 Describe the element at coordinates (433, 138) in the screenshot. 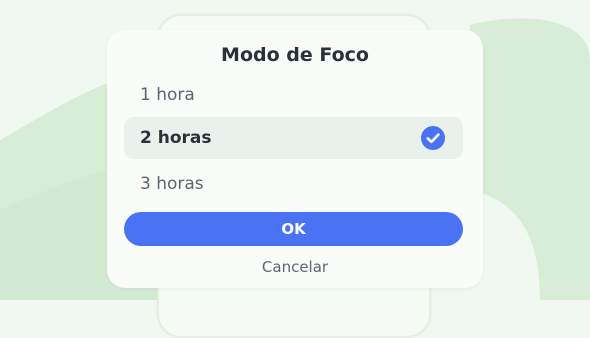

I see `check-circle-icon` at that location.